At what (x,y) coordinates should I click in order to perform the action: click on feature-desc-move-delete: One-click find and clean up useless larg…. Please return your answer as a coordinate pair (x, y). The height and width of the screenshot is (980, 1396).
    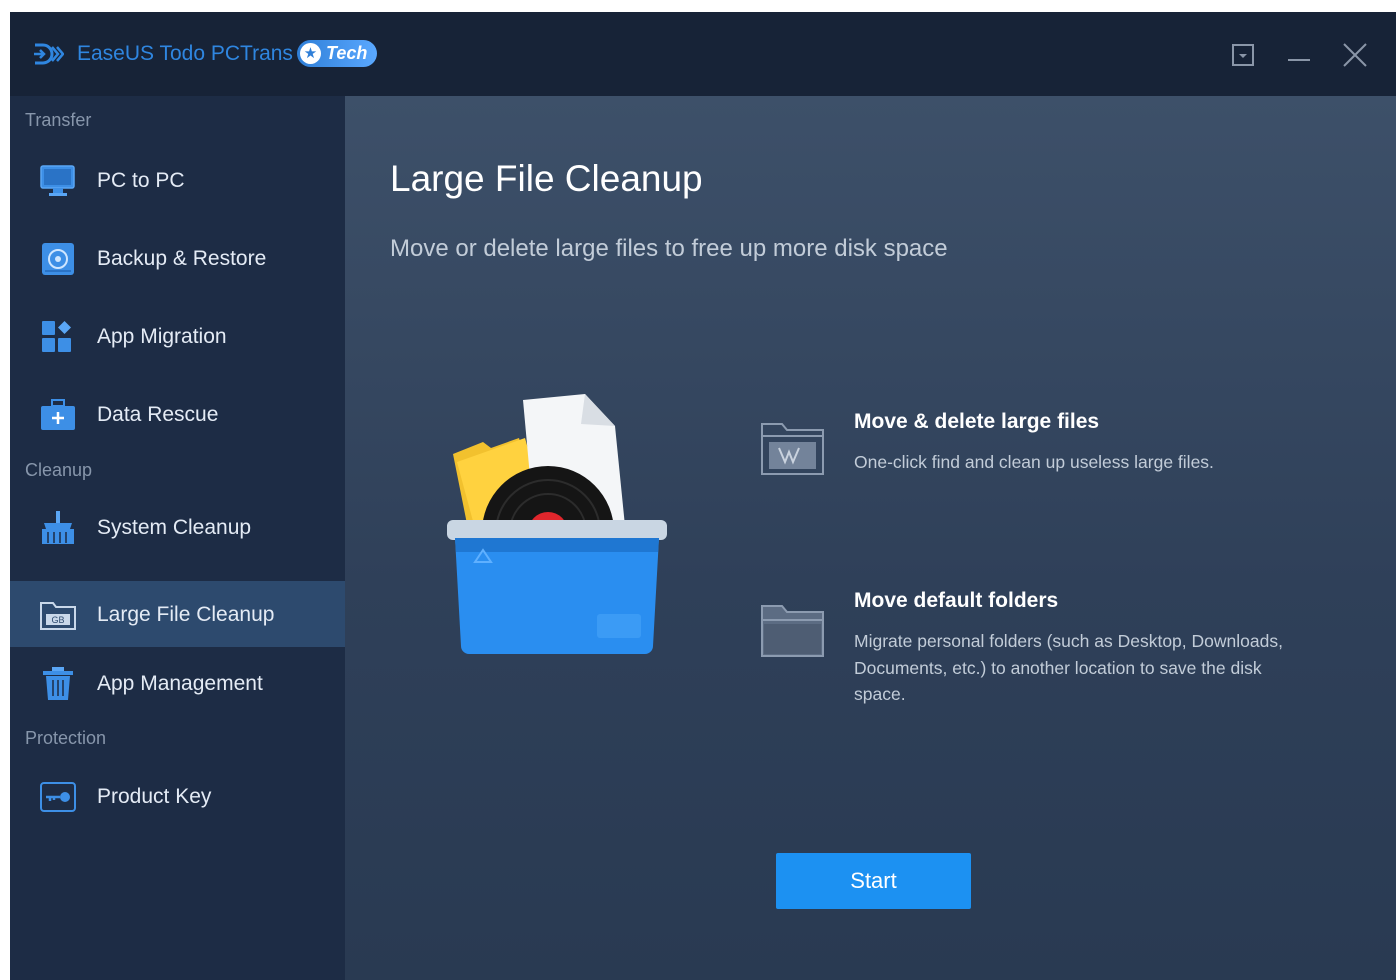
    Looking at the image, I should click on (1034, 462).